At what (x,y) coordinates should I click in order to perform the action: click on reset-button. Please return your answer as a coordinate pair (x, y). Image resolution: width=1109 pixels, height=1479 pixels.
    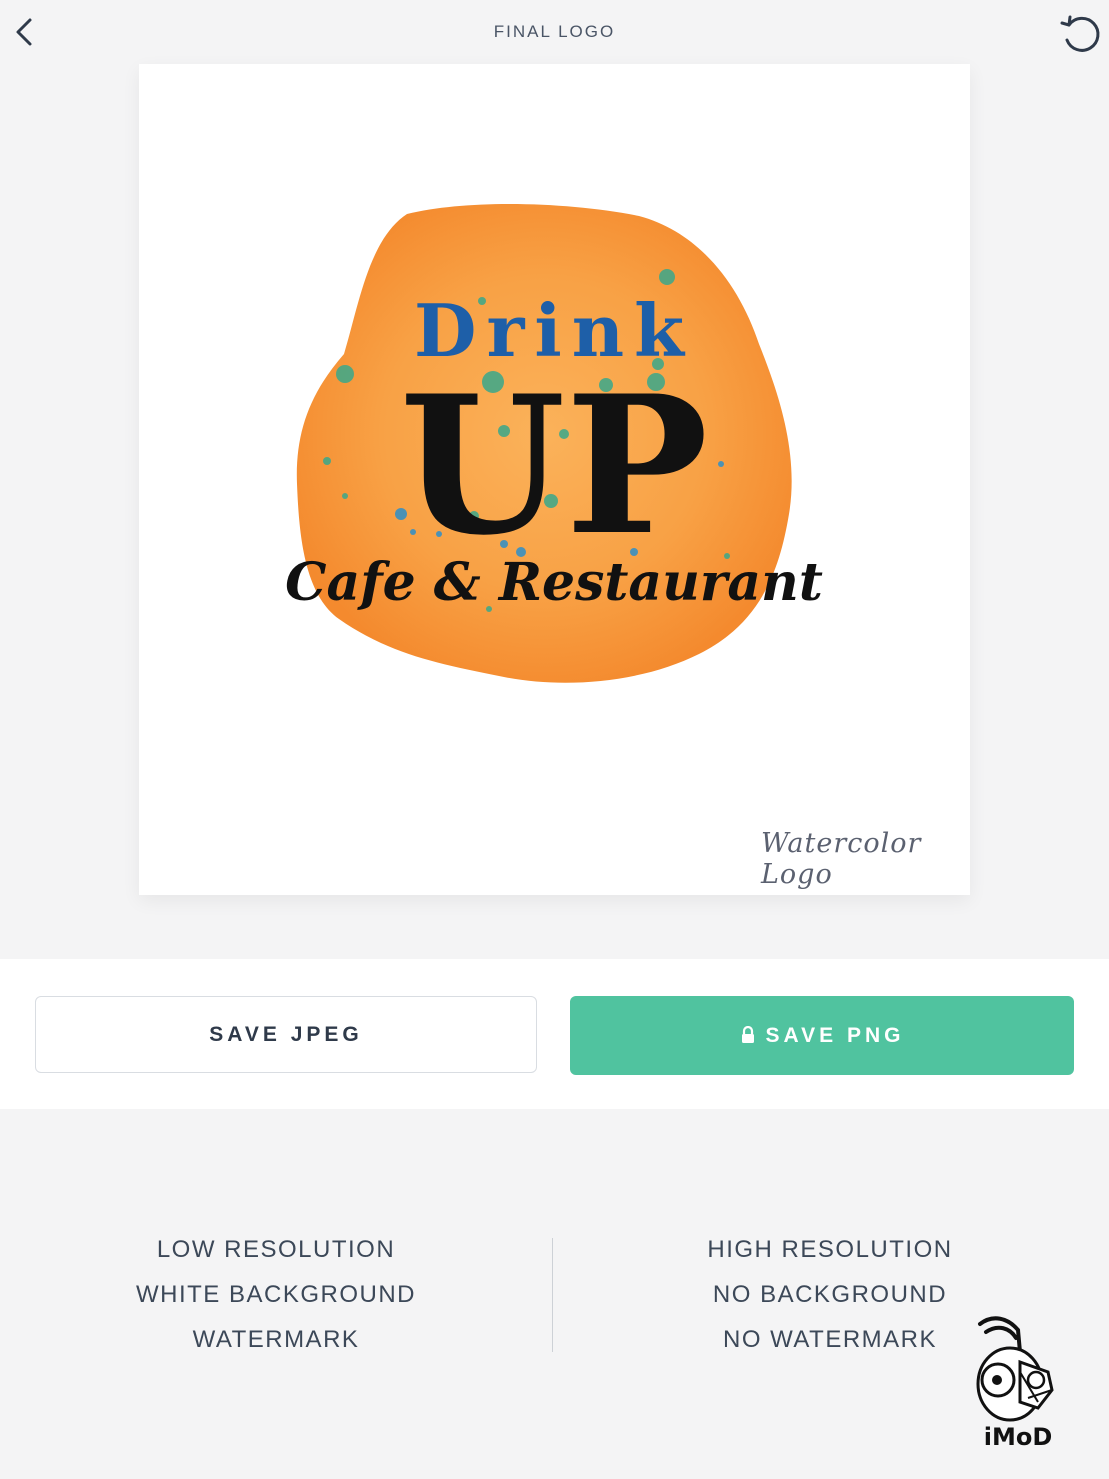
    Looking at the image, I should click on (1080, 32).